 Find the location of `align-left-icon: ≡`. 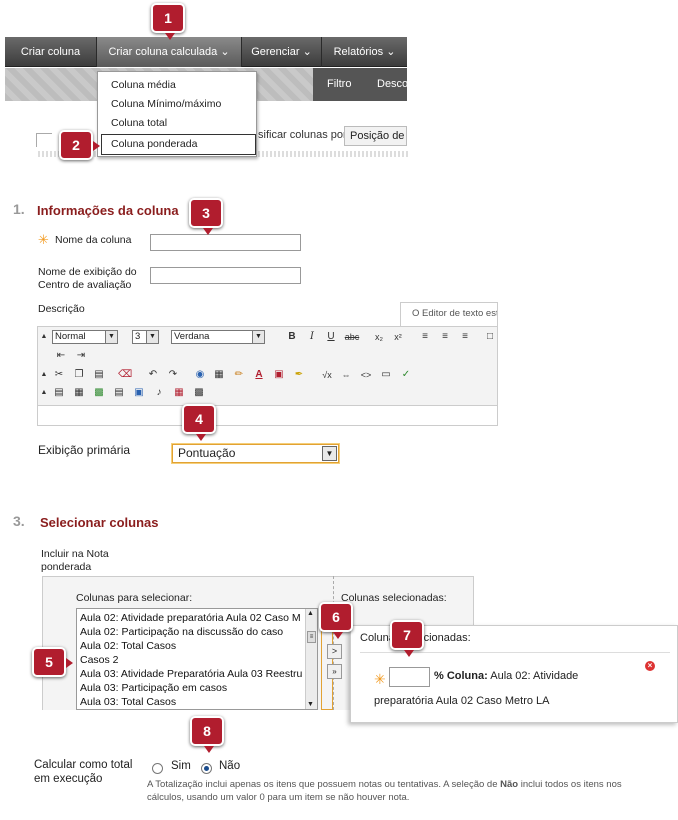

align-left-icon: ≡ is located at coordinates (425, 337).